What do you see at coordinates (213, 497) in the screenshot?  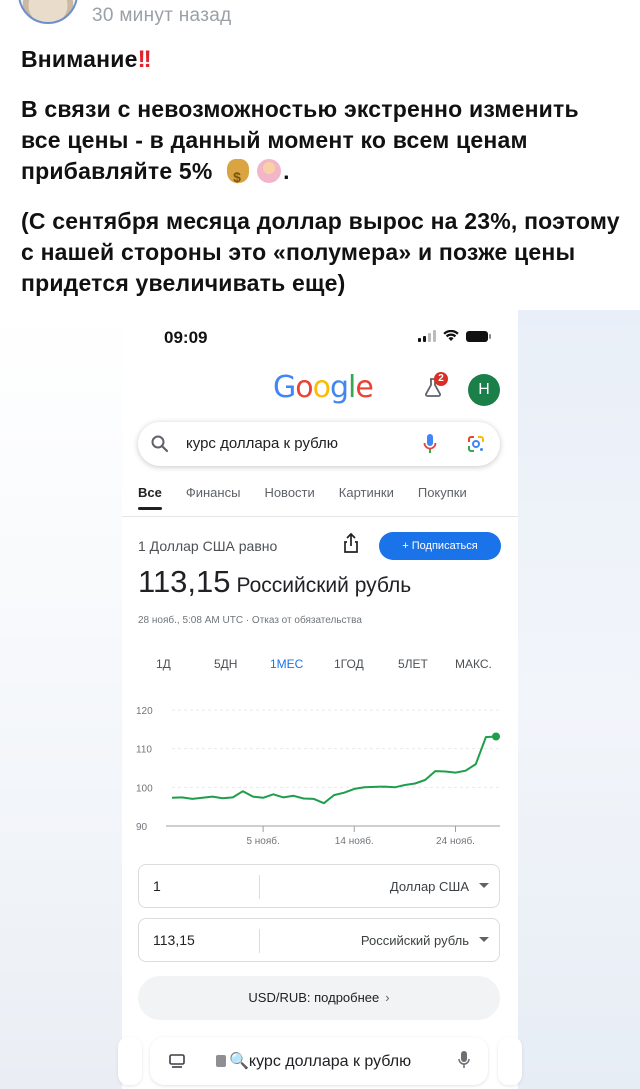 I see `tab-finance: Финансы` at bounding box center [213, 497].